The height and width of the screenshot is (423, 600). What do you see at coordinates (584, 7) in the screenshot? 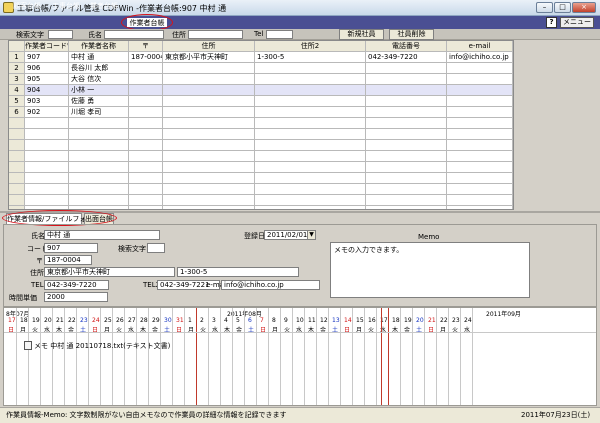
I see `close-button: ×` at bounding box center [584, 7].